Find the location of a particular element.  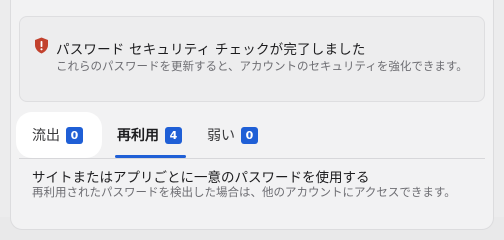

tab-weak: 弱い 0 is located at coordinates (232, 135).